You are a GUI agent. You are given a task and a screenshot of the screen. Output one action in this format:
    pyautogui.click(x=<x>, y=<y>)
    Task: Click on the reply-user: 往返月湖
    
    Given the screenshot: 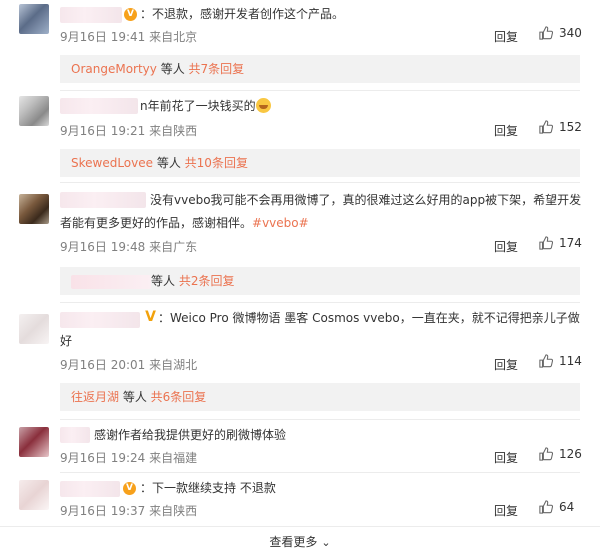 What is the action you would take?
    pyautogui.click(x=95, y=397)
    